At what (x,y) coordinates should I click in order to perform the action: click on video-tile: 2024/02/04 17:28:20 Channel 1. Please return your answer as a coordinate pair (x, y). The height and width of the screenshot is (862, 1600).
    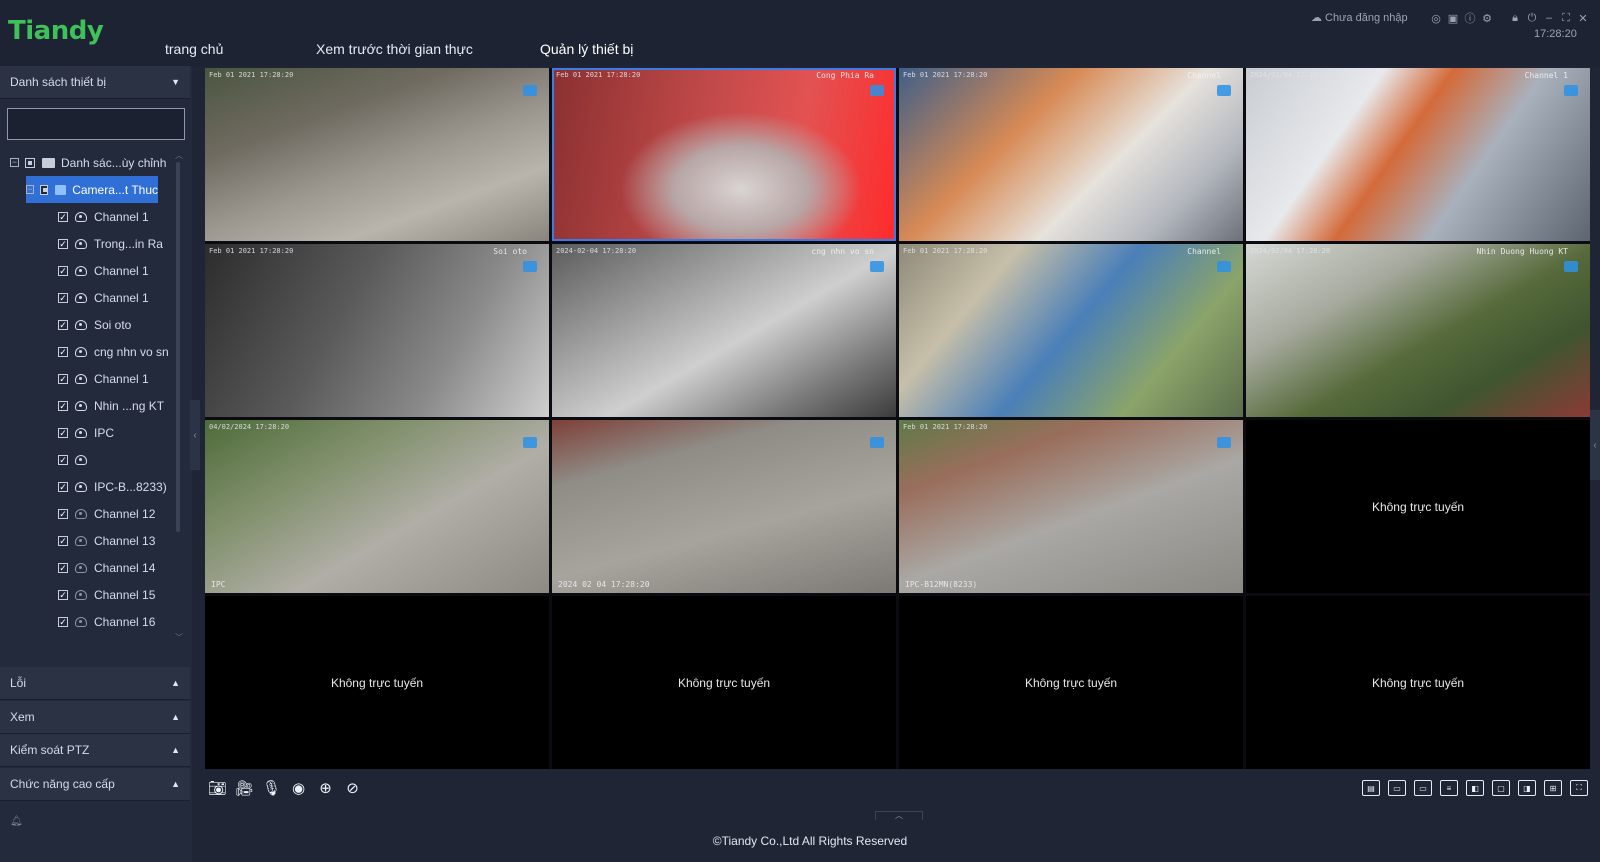
    Looking at the image, I should click on (1418, 154).